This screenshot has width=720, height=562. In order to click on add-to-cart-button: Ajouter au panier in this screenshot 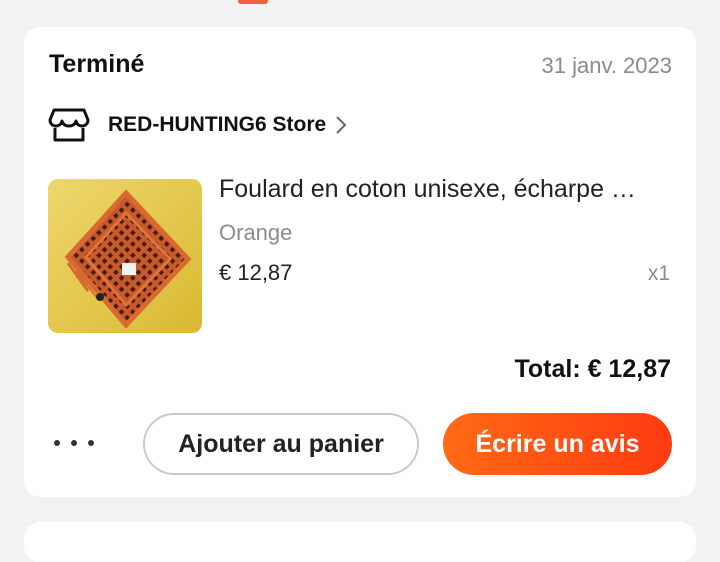, I will do `click(281, 444)`.